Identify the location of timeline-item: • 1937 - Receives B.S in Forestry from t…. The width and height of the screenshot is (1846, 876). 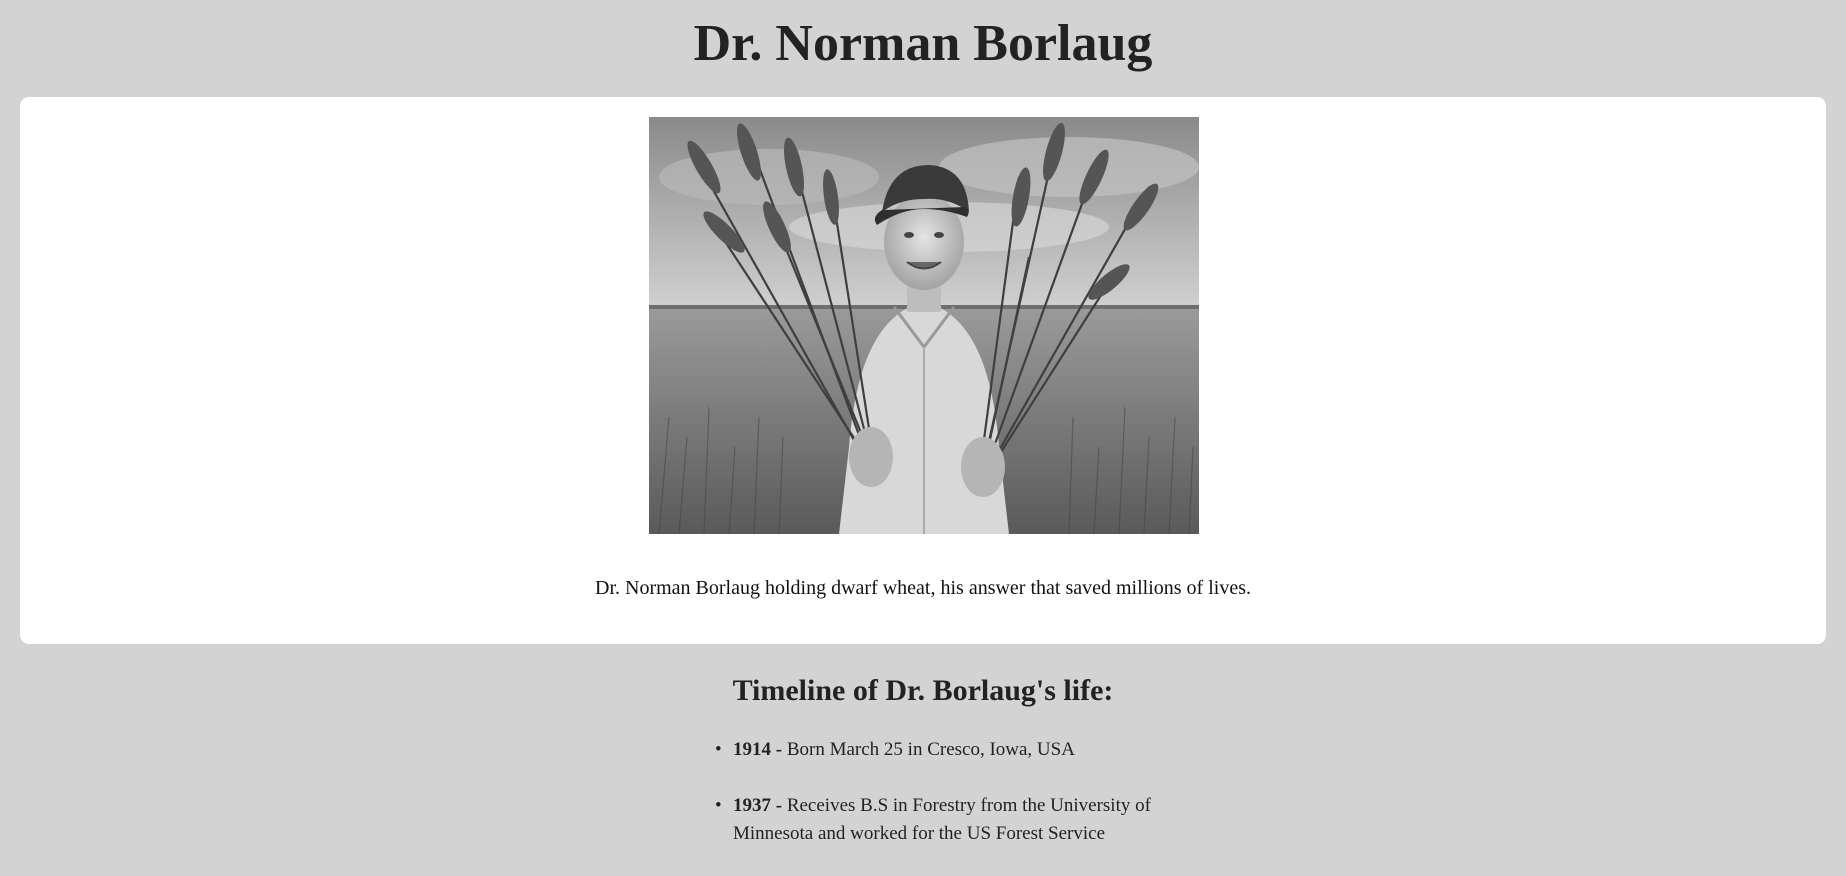
(939, 820).